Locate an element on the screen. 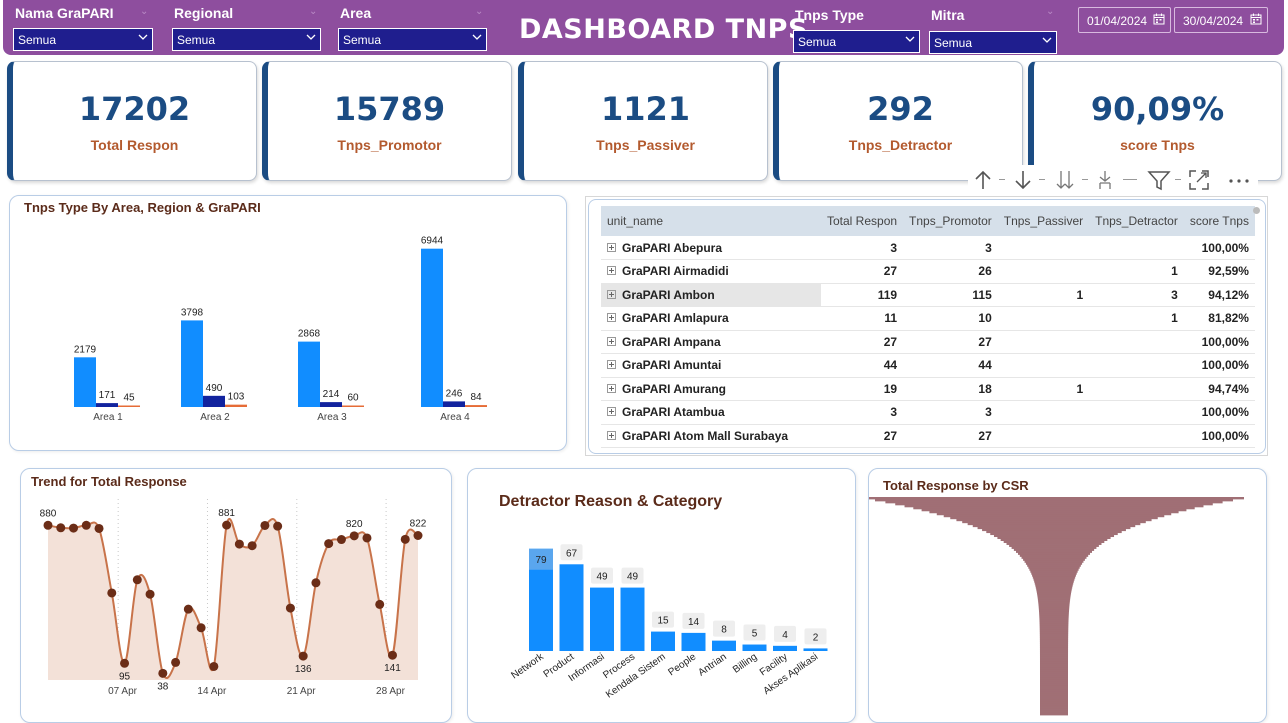 Image resolution: width=1288 pixels, height=723 pixels. column-header: Tnps_Promotor is located at coordinates (950, 221).